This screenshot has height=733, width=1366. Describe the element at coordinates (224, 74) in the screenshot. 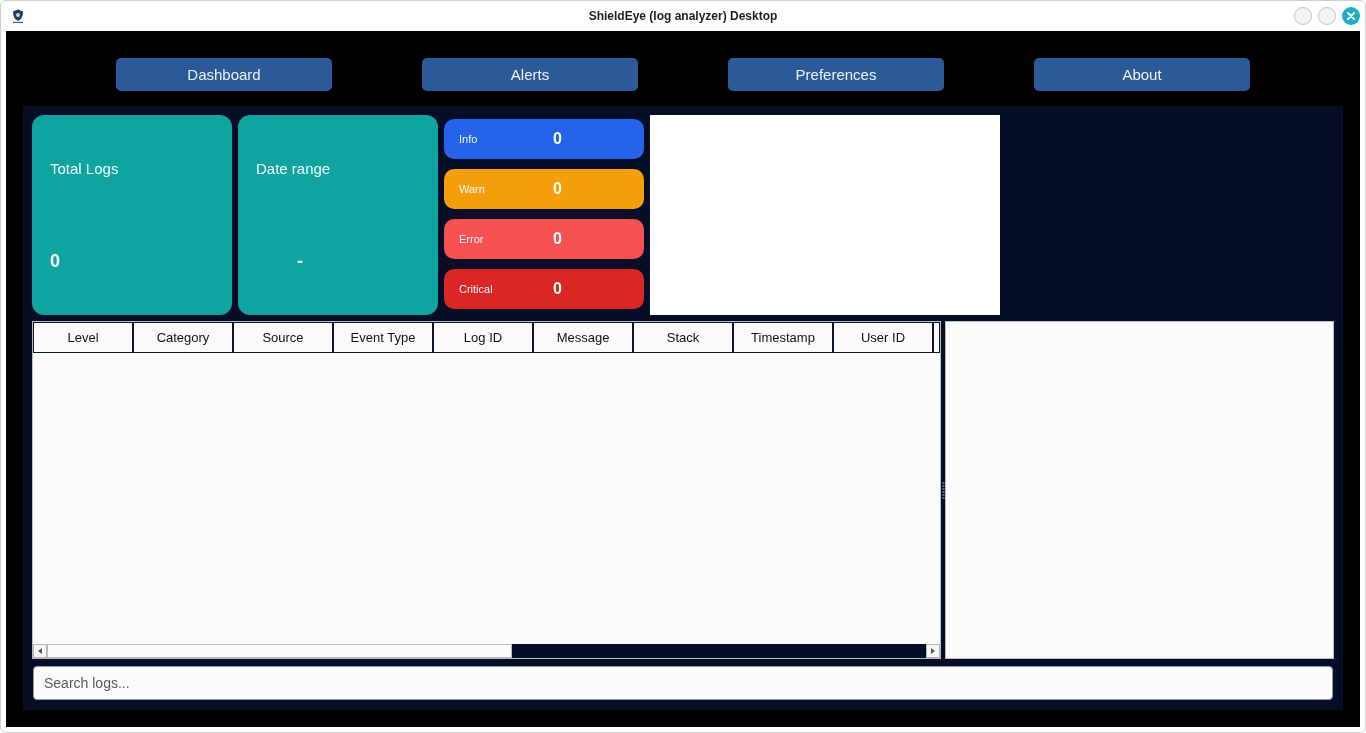

I see `nav-button: Dashboard` at that location.